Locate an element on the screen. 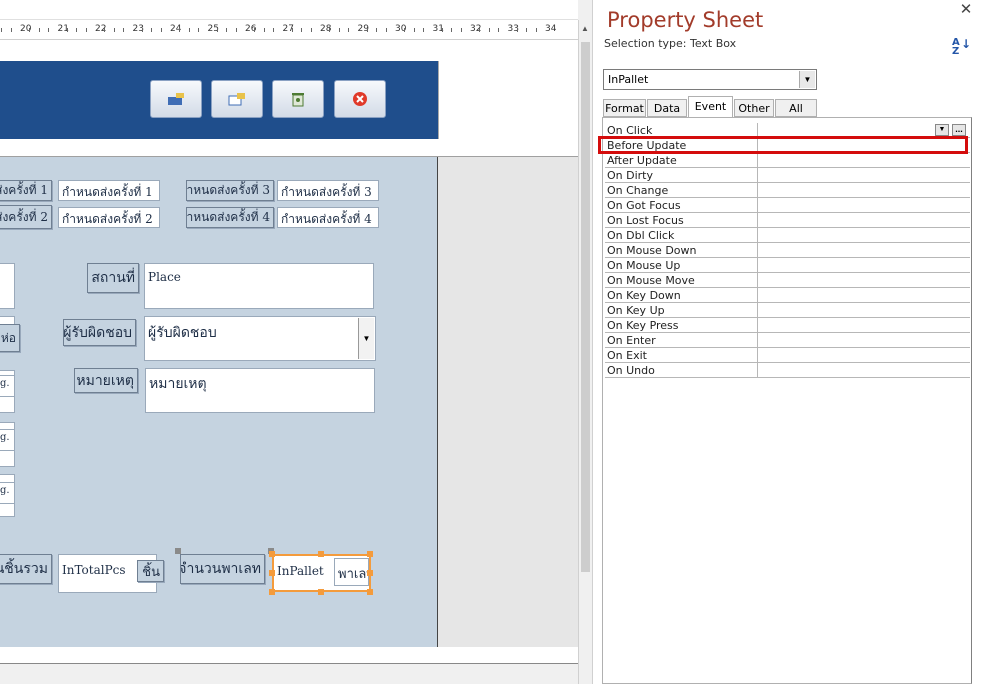 The height and width of the screenshot is (684, 982). event-name: On Key Up is located at coordinates (636, 310).